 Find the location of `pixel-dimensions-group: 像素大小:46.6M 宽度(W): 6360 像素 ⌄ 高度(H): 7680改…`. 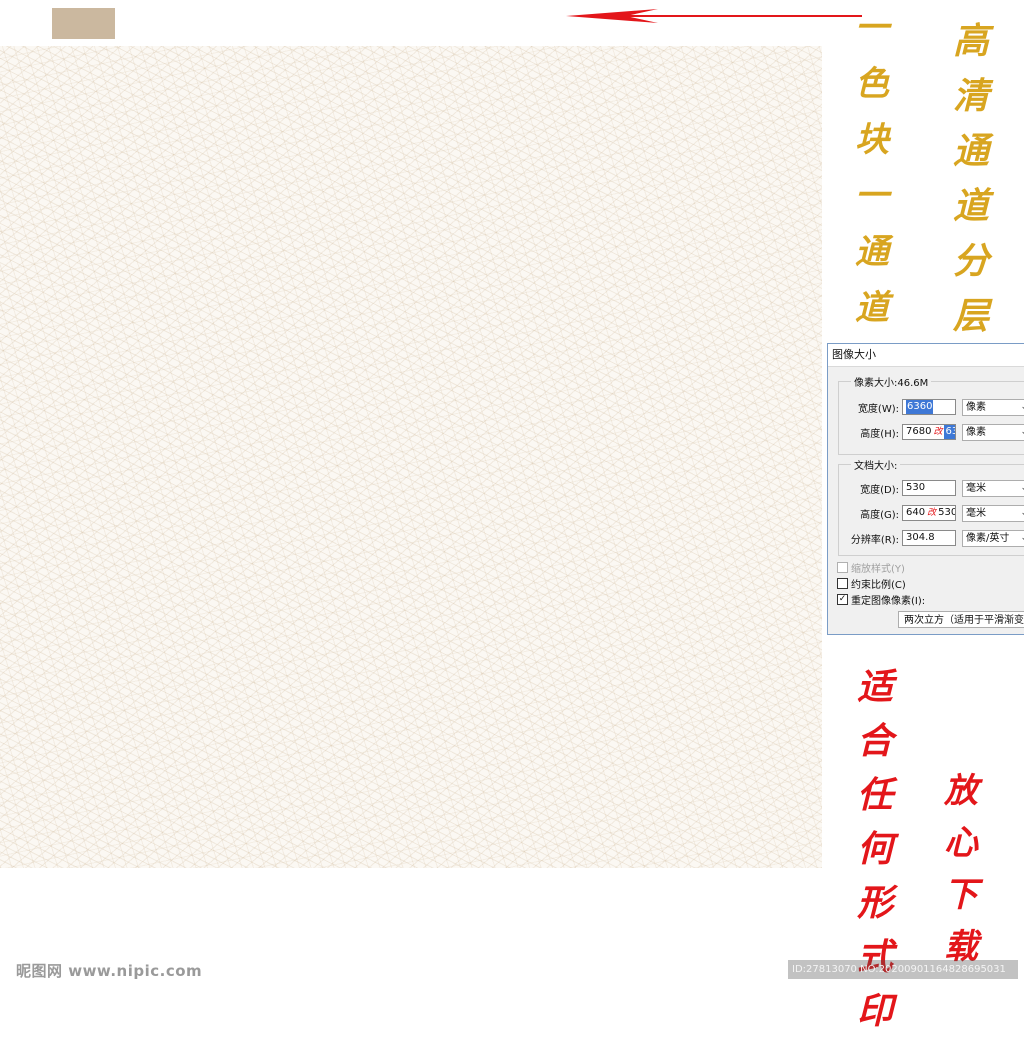

pixel-dimensions-group: 像素大小:46.6M 宽度(W): 6360 像素 ⌄ 高度(H): 7680改… is located at coordinates (931, 414).